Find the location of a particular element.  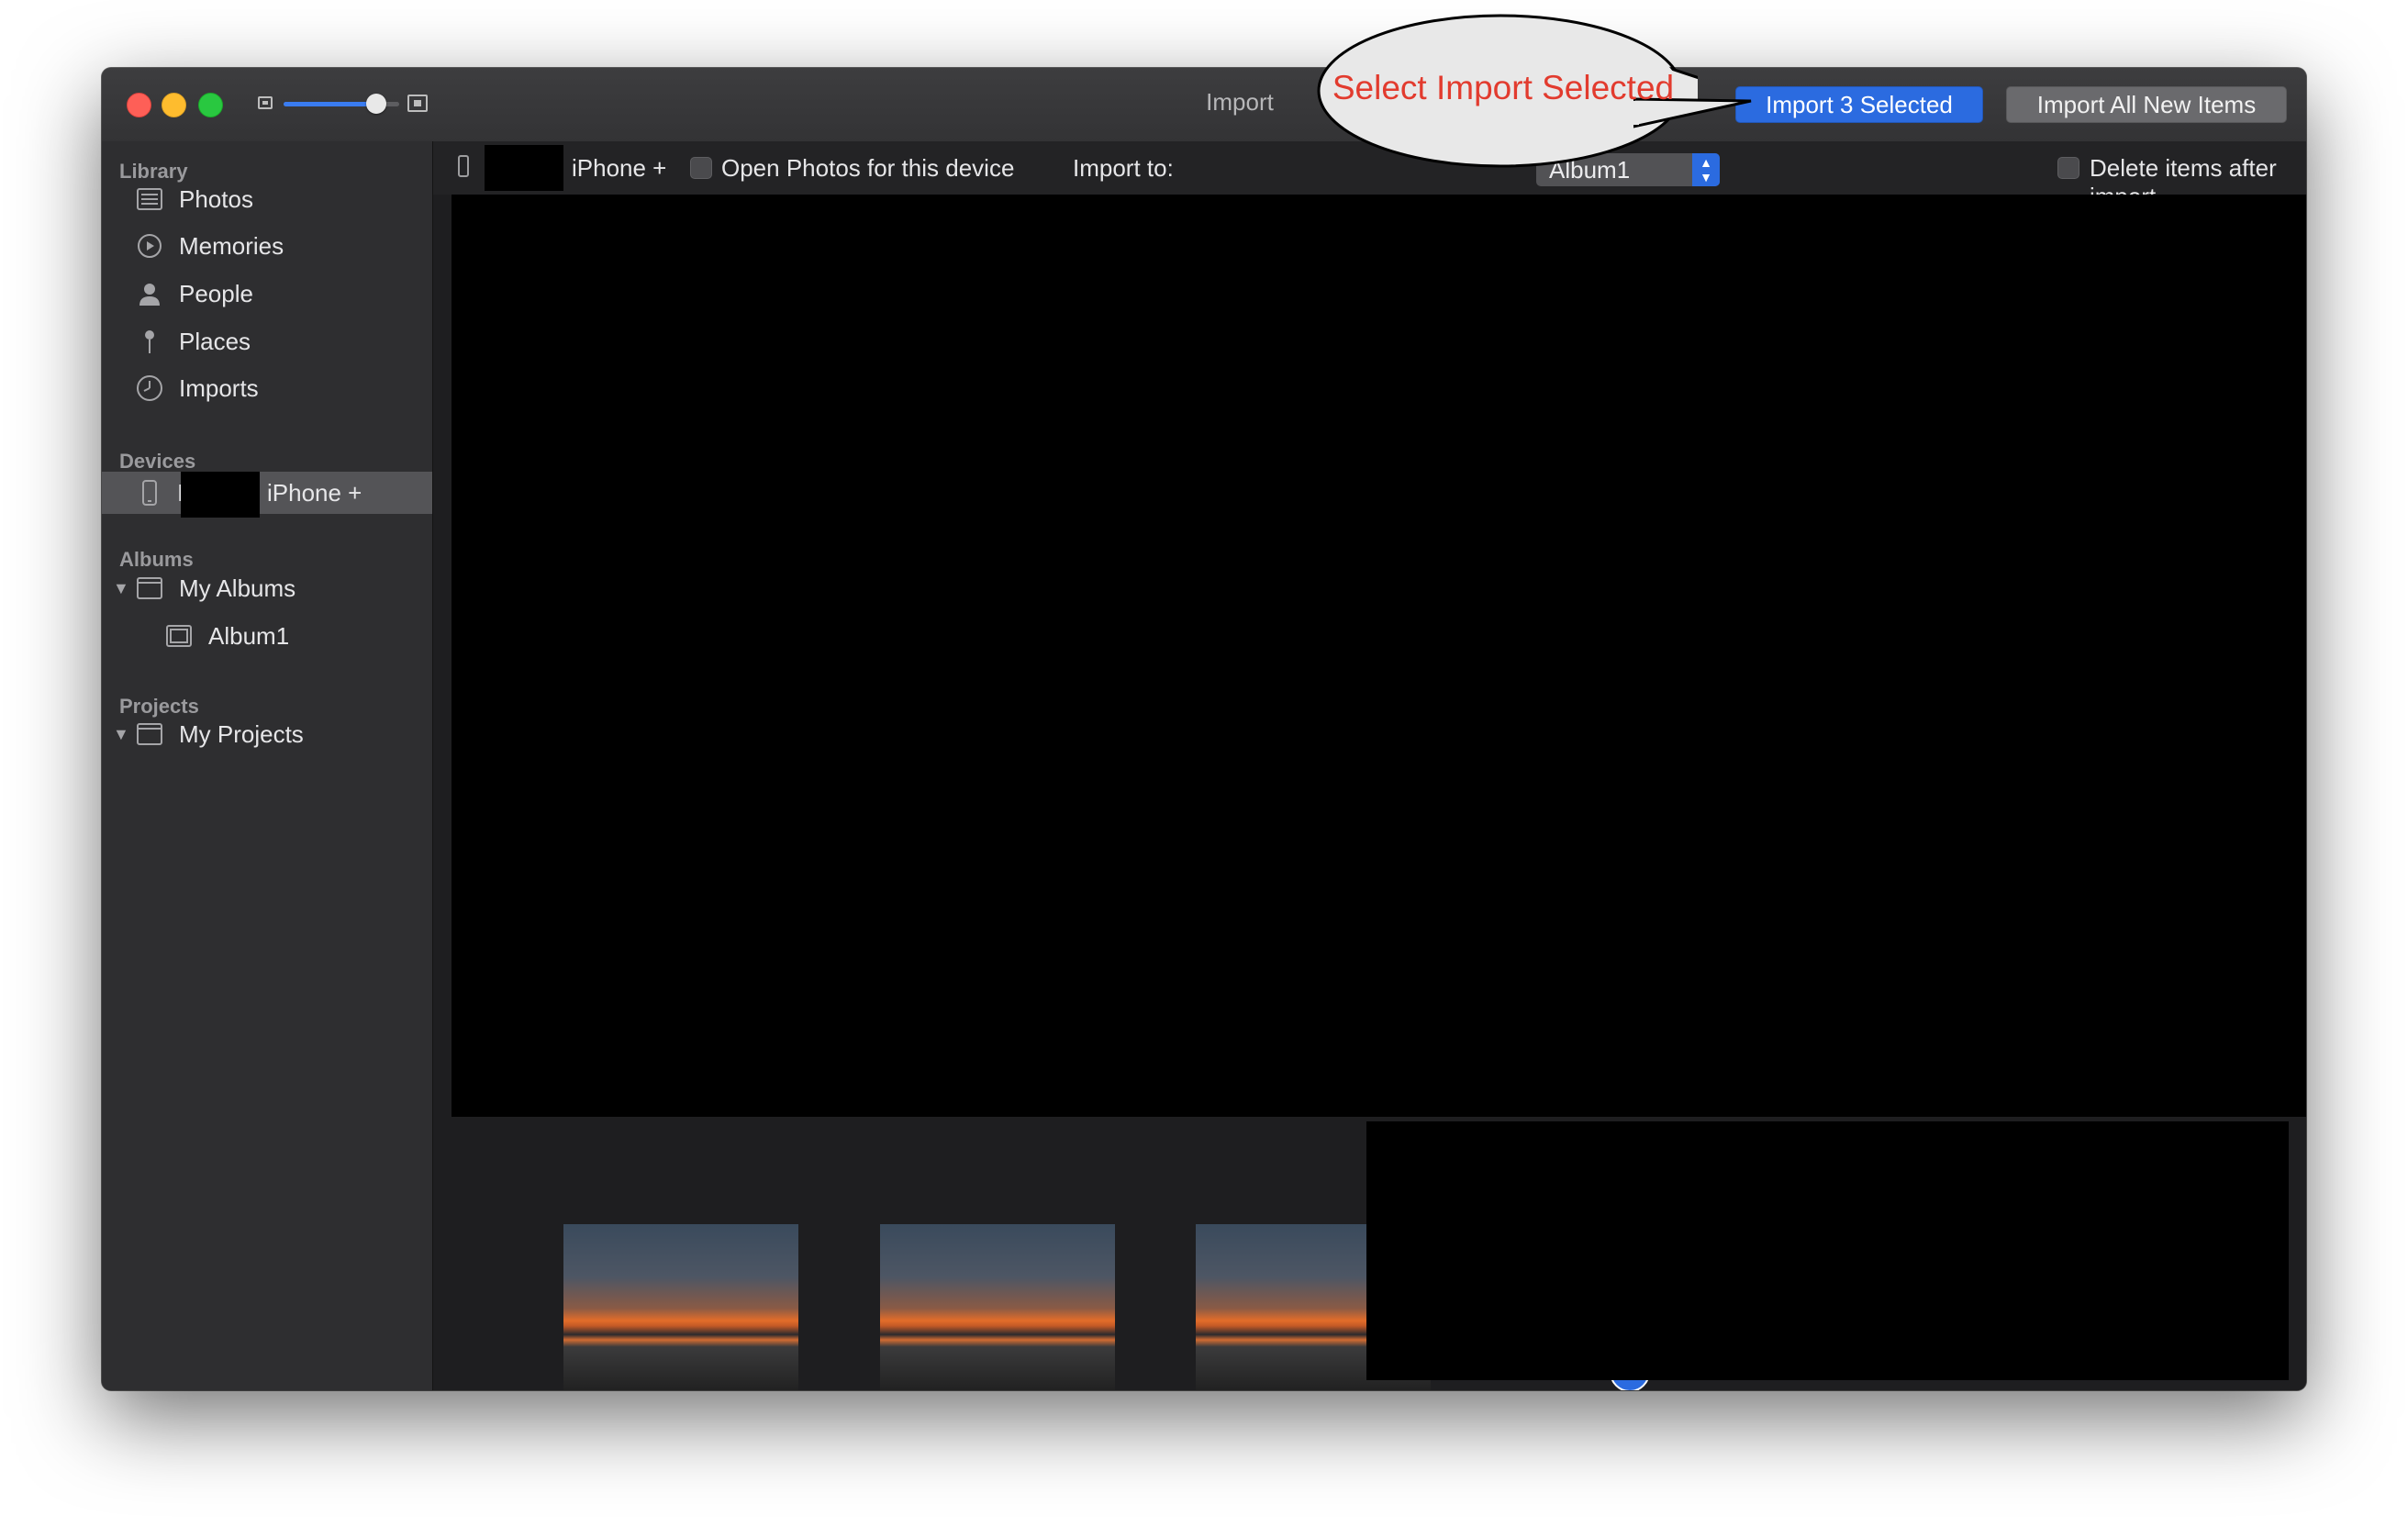

sidebar-item-label: iPhone + is located at coordinates (314, 492).